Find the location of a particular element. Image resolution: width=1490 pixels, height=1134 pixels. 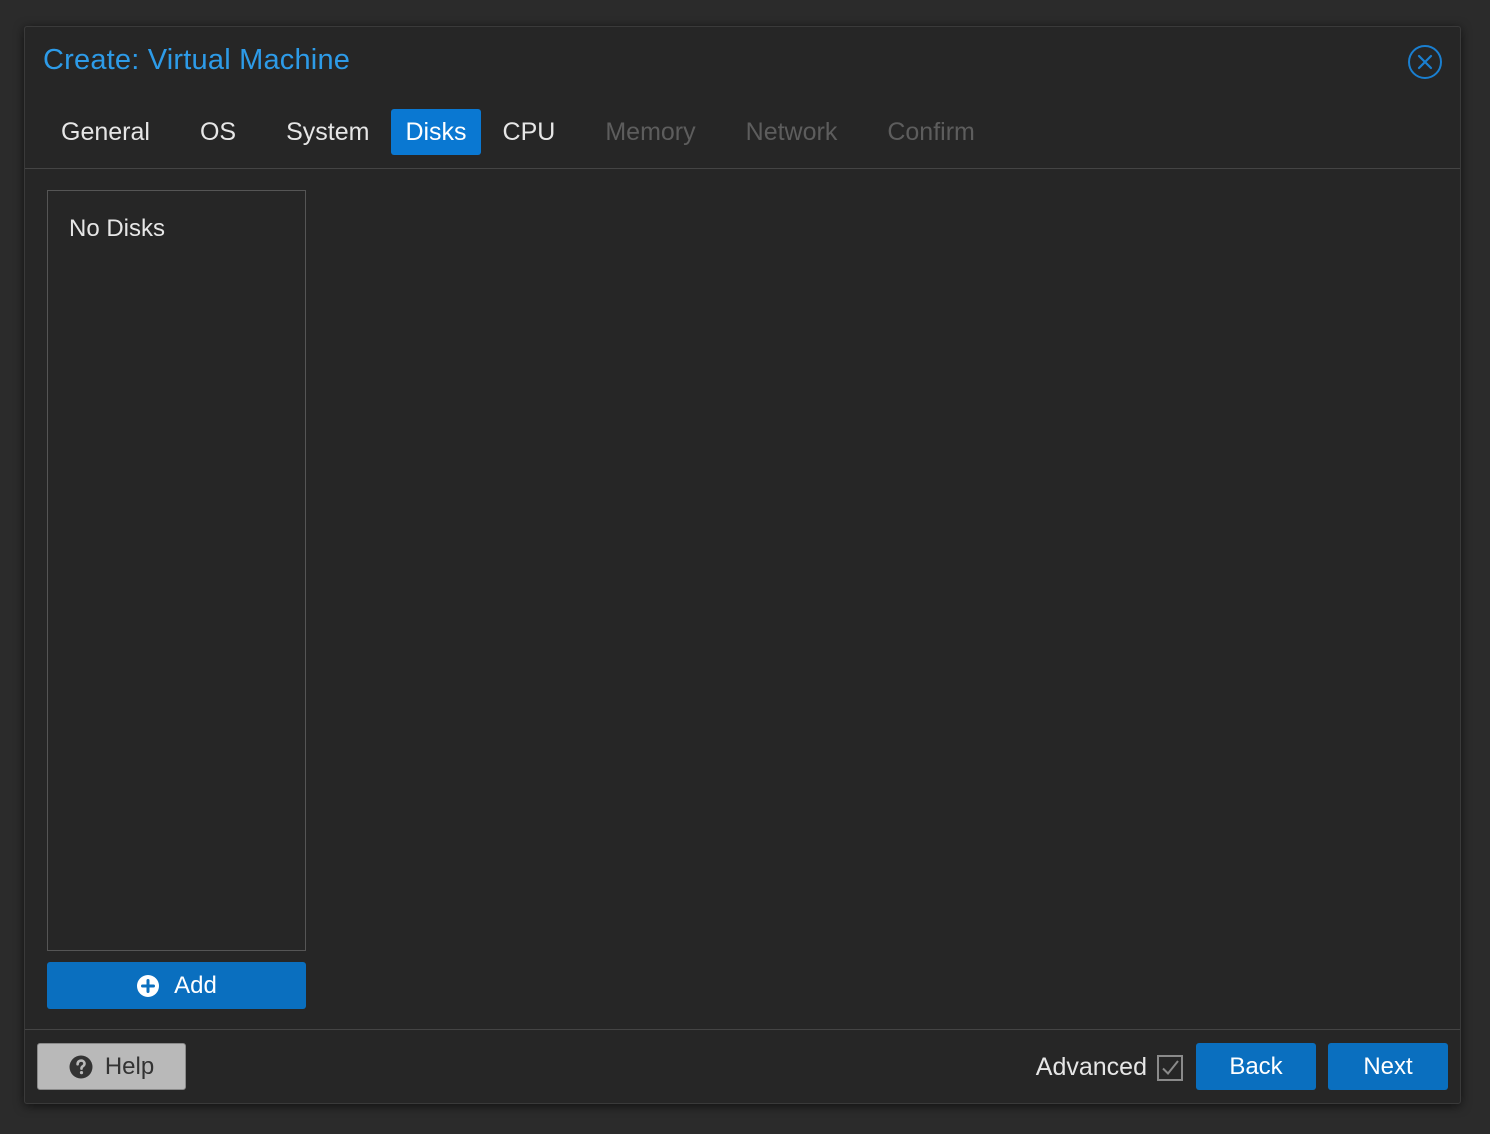

back-button: Back is located at coordinates (1256, 1066).